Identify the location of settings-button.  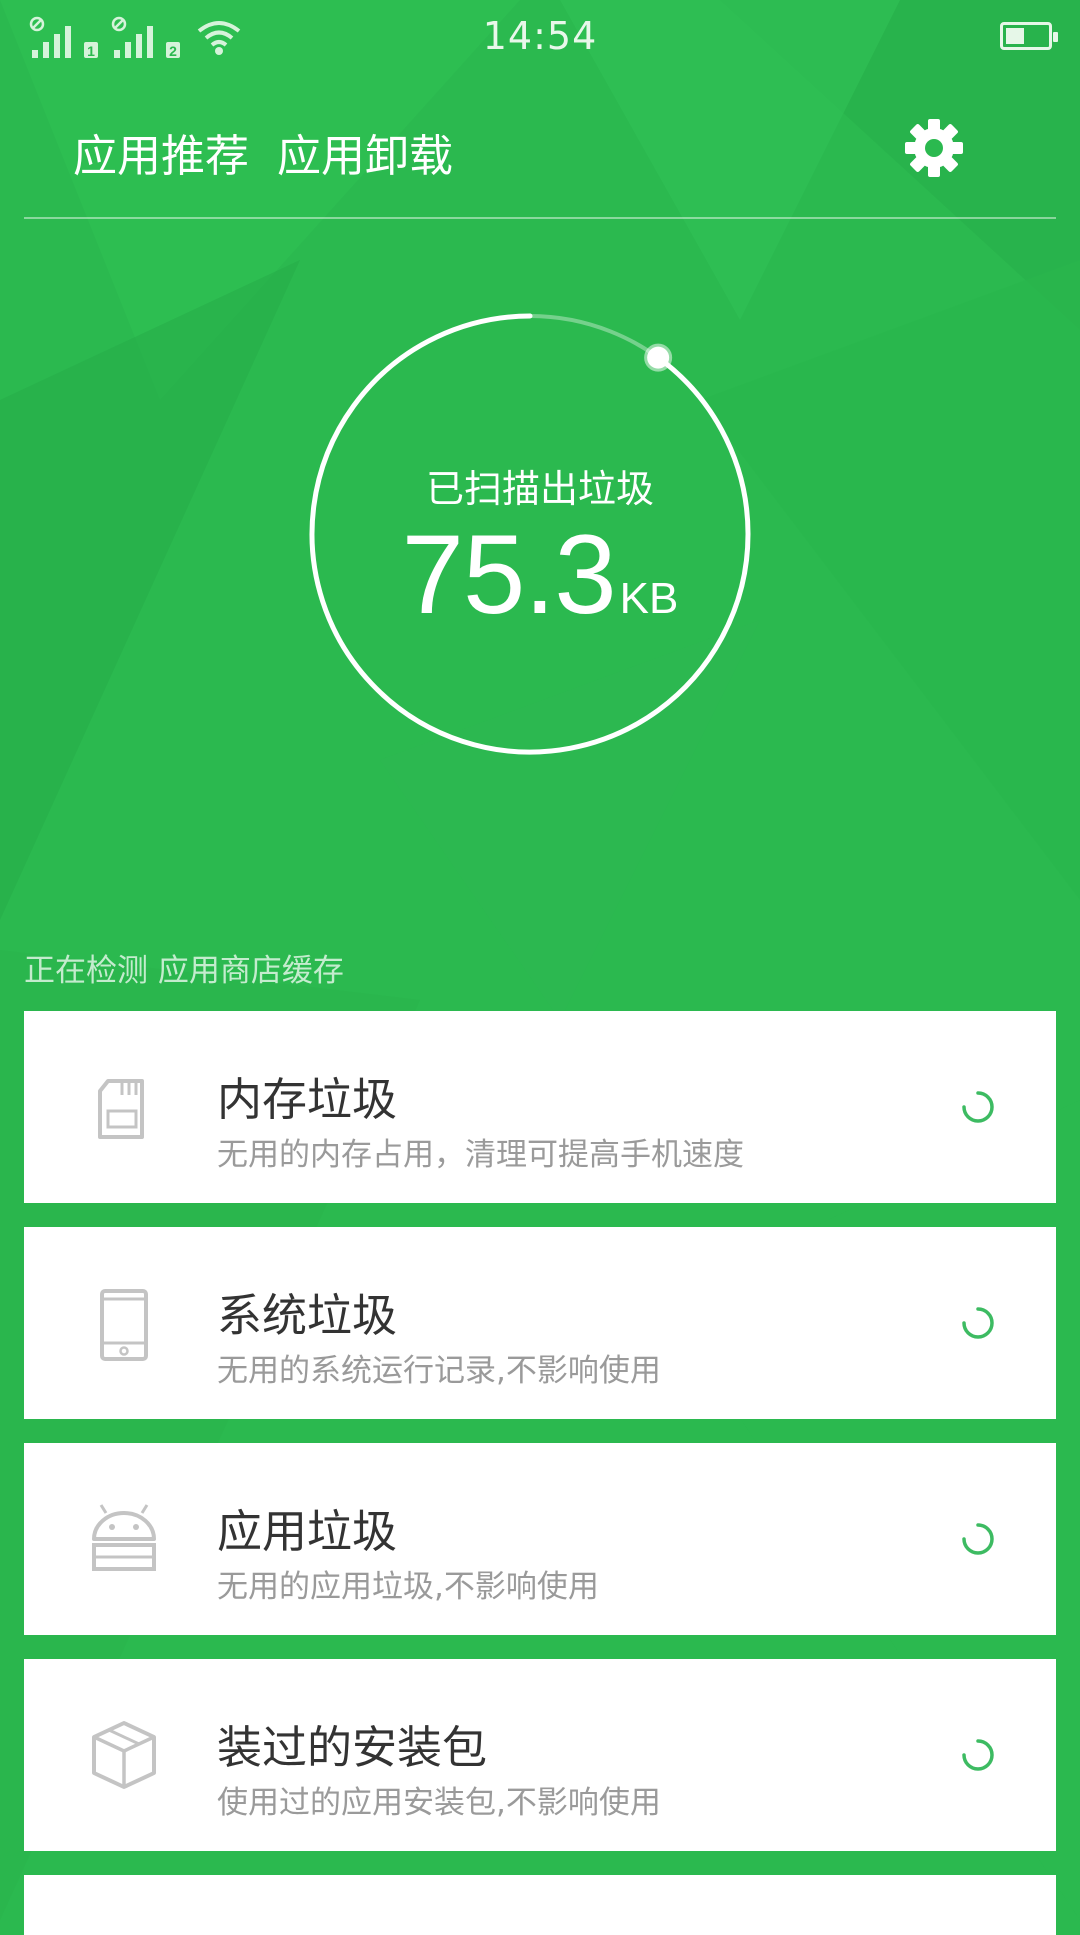
(934, 148).